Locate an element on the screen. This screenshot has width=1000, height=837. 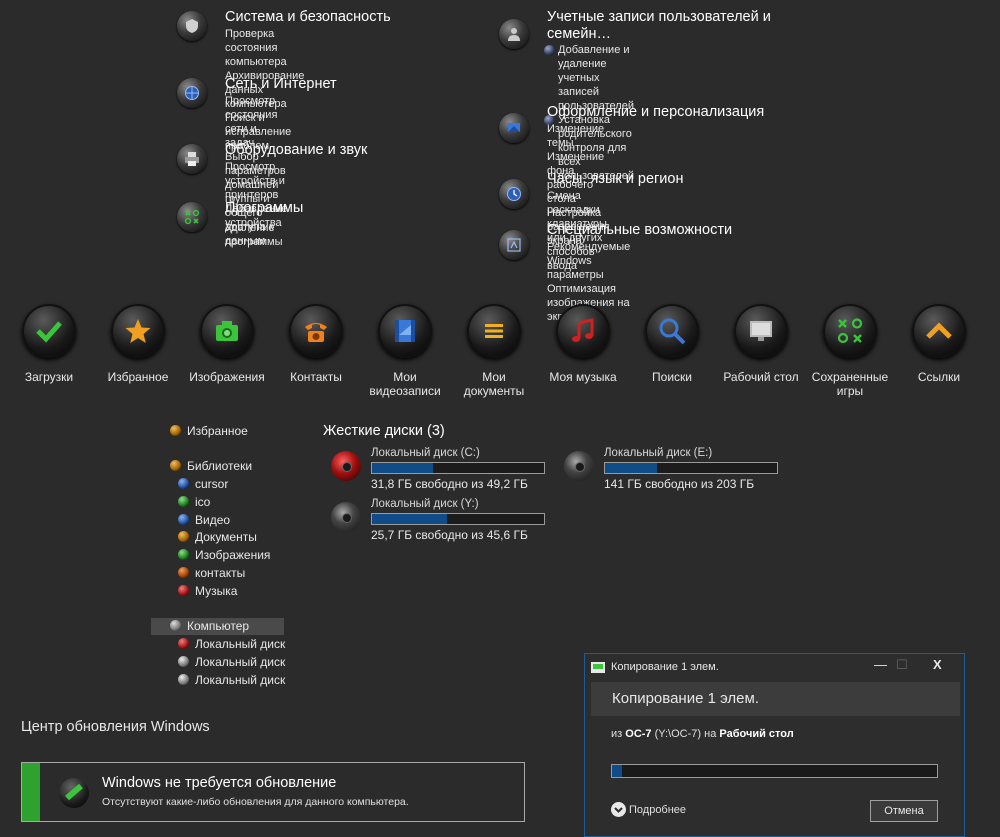
nav-label: Изображения is located at coordinates (233, 555).